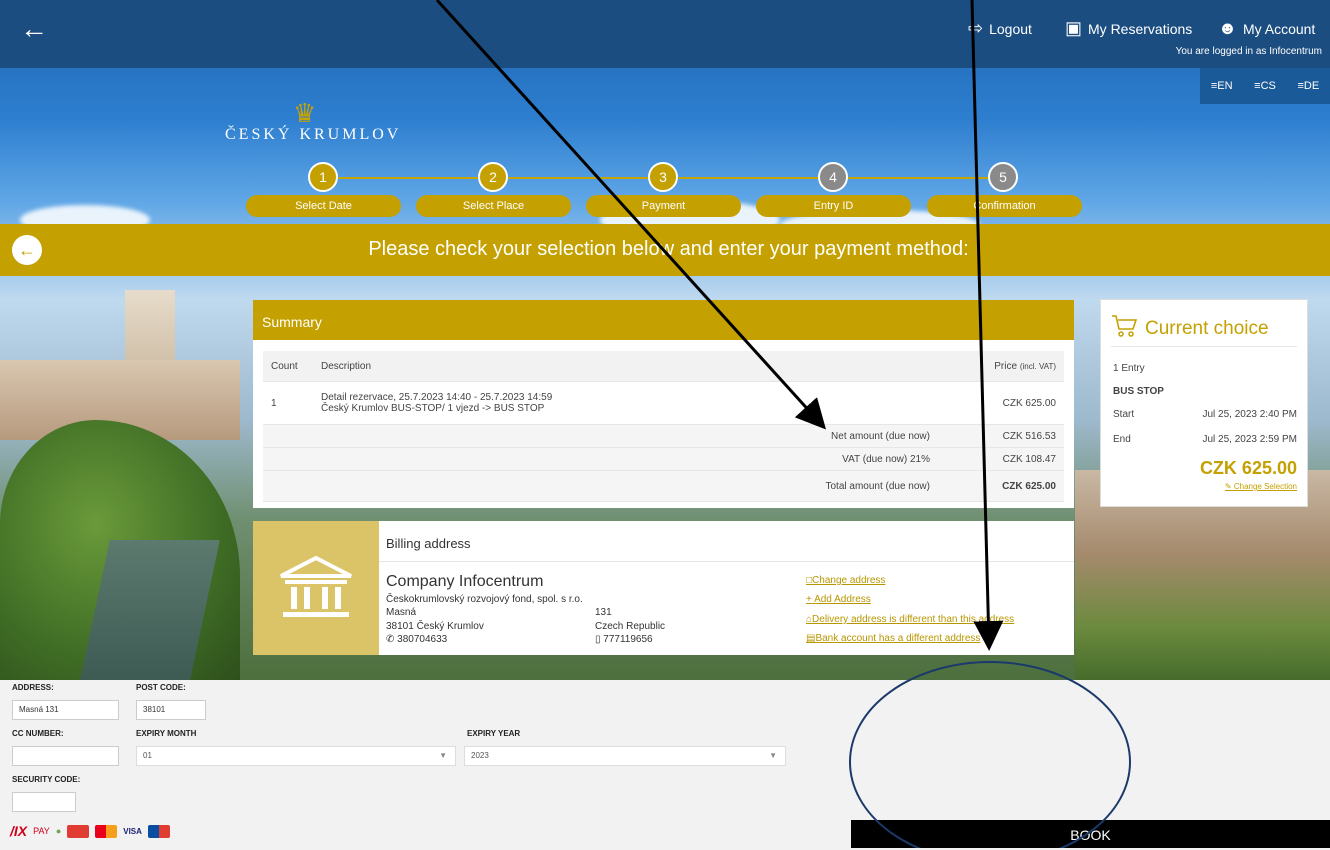  I want to click on net-label: Net amount (due now), so click(600, 436).